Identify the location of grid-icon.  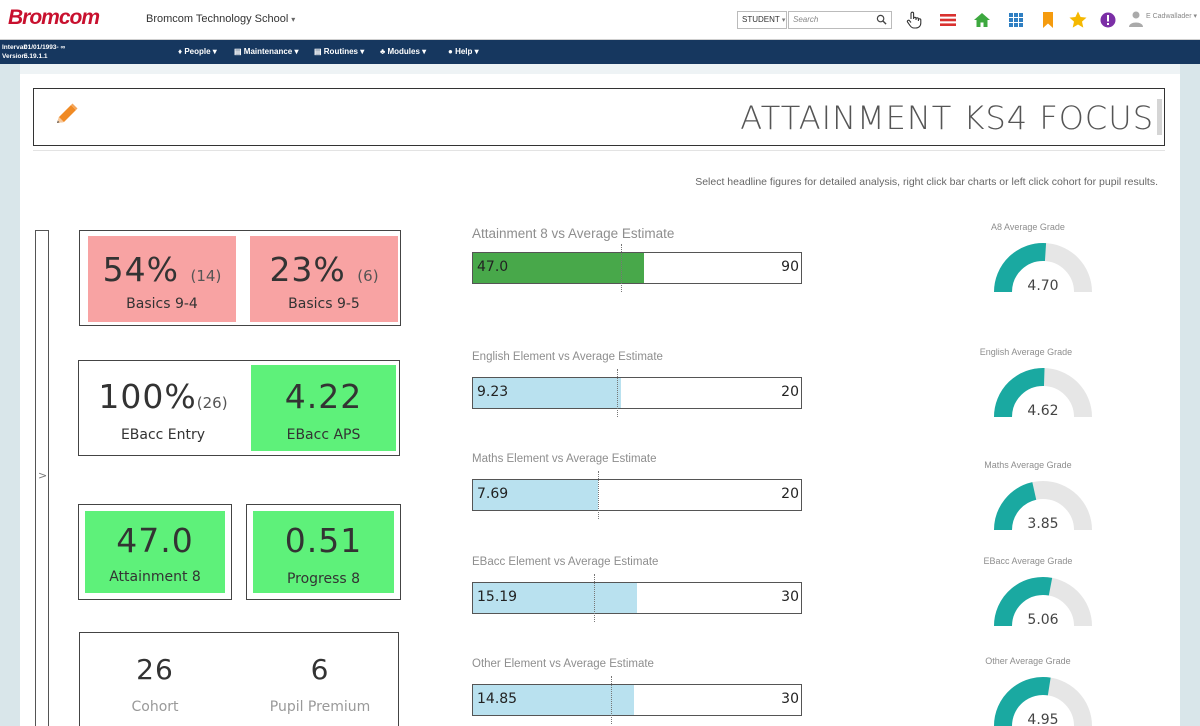
(1016, 20).